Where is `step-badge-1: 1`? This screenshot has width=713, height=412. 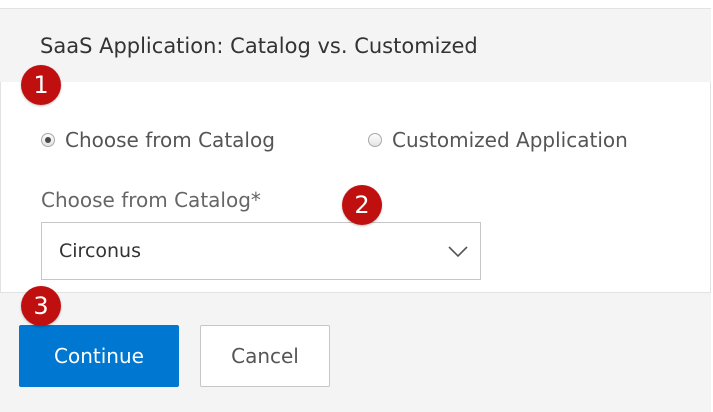 step-badge-1: 1 is located at coordinates (41, 85).